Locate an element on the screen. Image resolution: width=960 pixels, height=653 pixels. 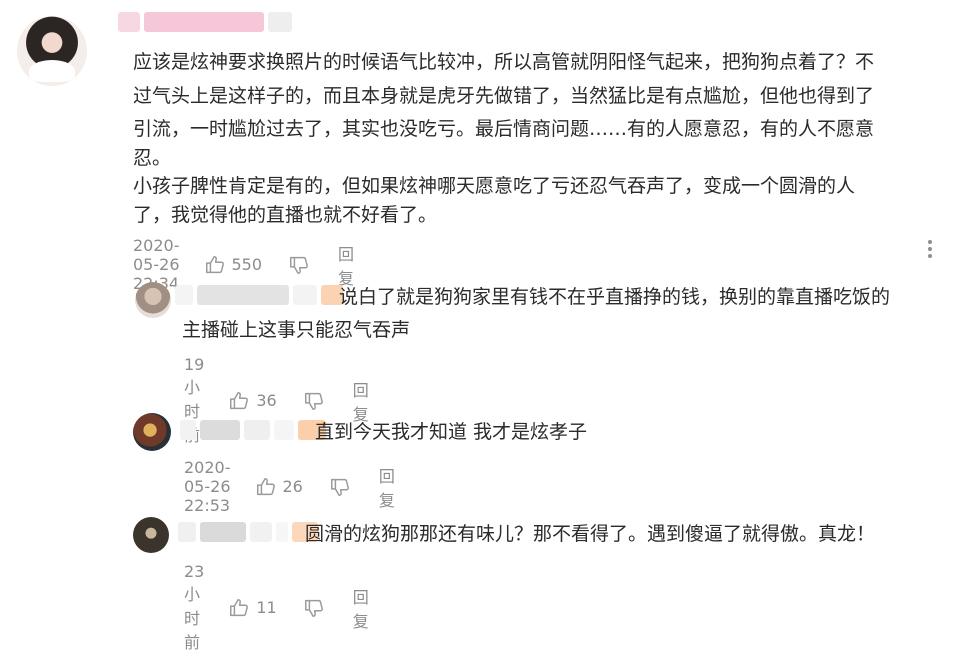
reply-text-line: 直到今天我才知道 我才是炫孝子 is located at coordinates (451, 432).